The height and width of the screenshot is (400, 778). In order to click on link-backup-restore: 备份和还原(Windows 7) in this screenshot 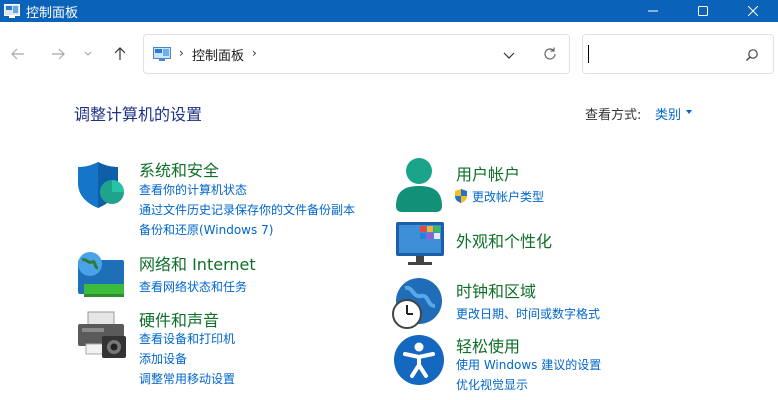, I will do `click(206, 229)`.